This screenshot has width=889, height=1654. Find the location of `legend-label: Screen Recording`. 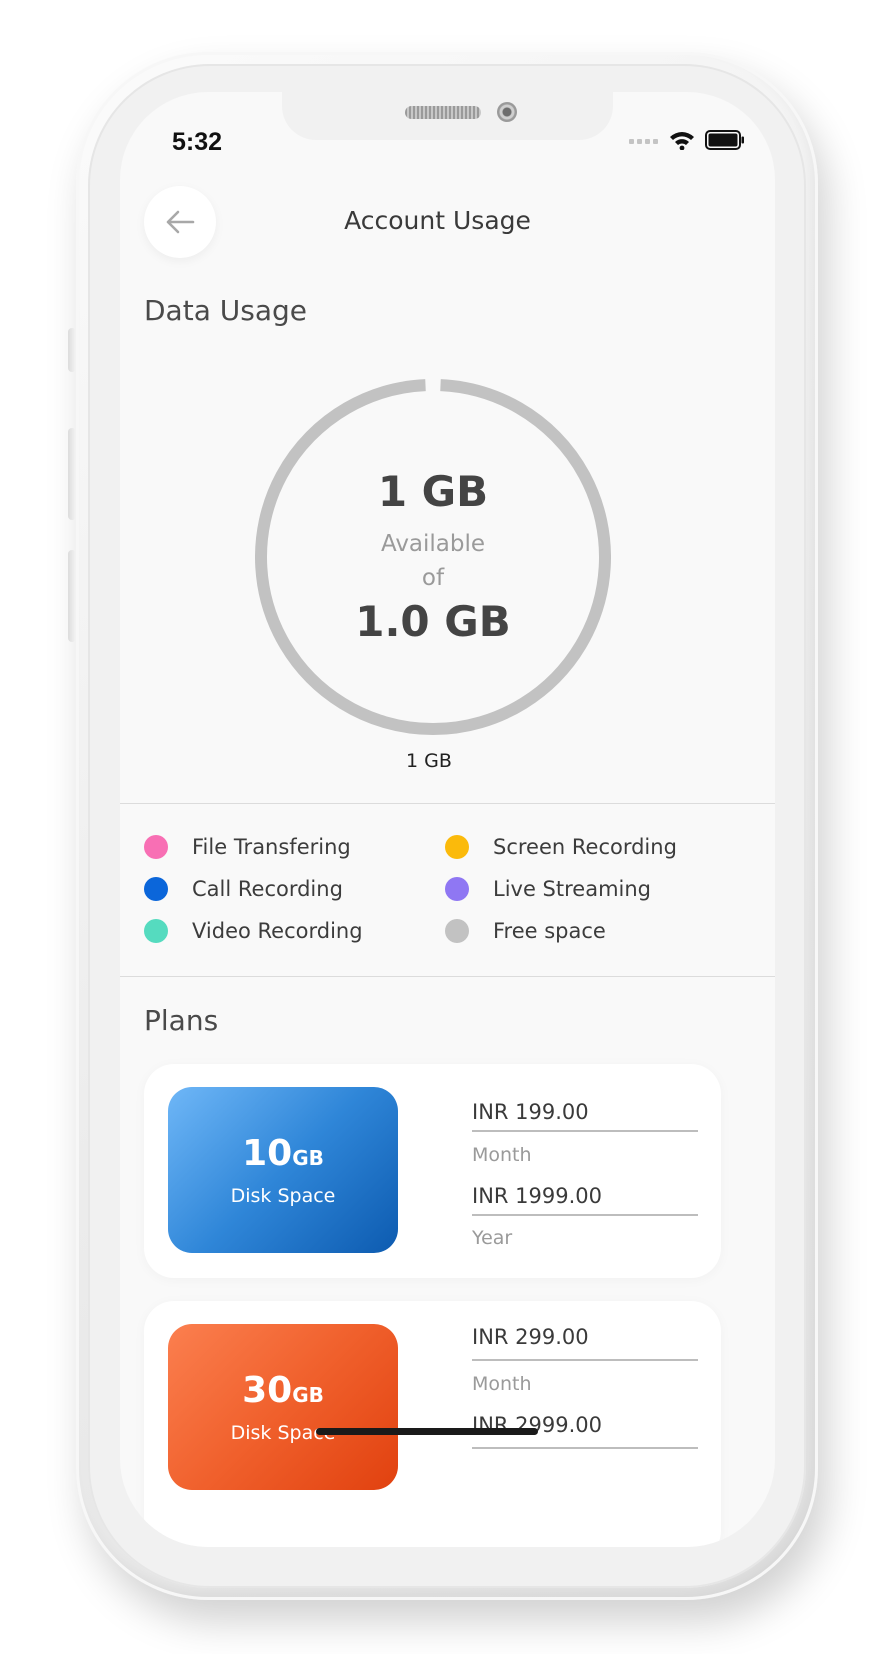

legend-label: Screen Recording is located at coordinates (585, 847).